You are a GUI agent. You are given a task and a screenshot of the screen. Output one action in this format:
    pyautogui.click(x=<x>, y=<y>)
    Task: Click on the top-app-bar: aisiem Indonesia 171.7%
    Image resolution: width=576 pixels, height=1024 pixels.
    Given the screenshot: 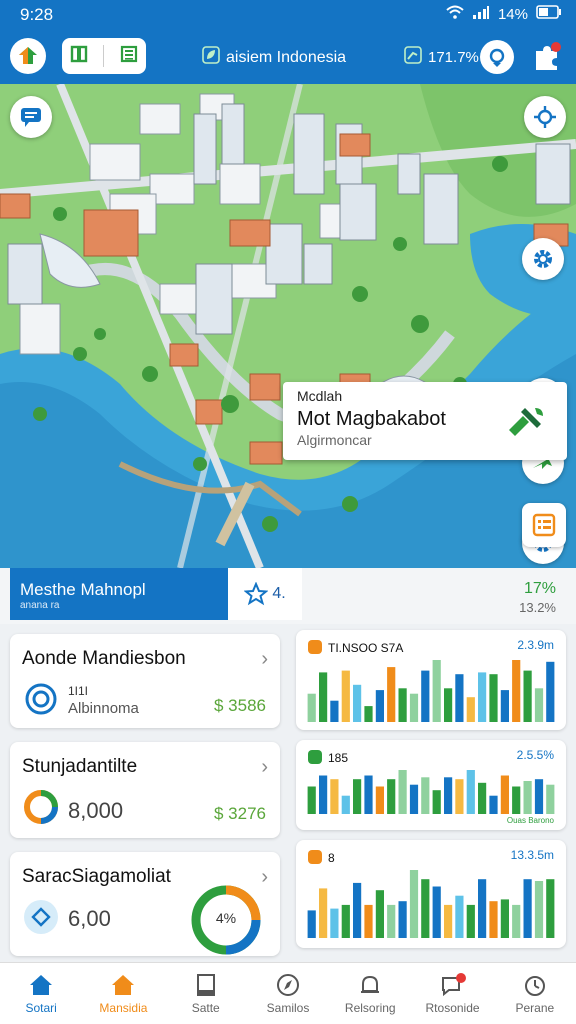 What is the action you would take?
    pyautogui.click(x=288, y=57)
    